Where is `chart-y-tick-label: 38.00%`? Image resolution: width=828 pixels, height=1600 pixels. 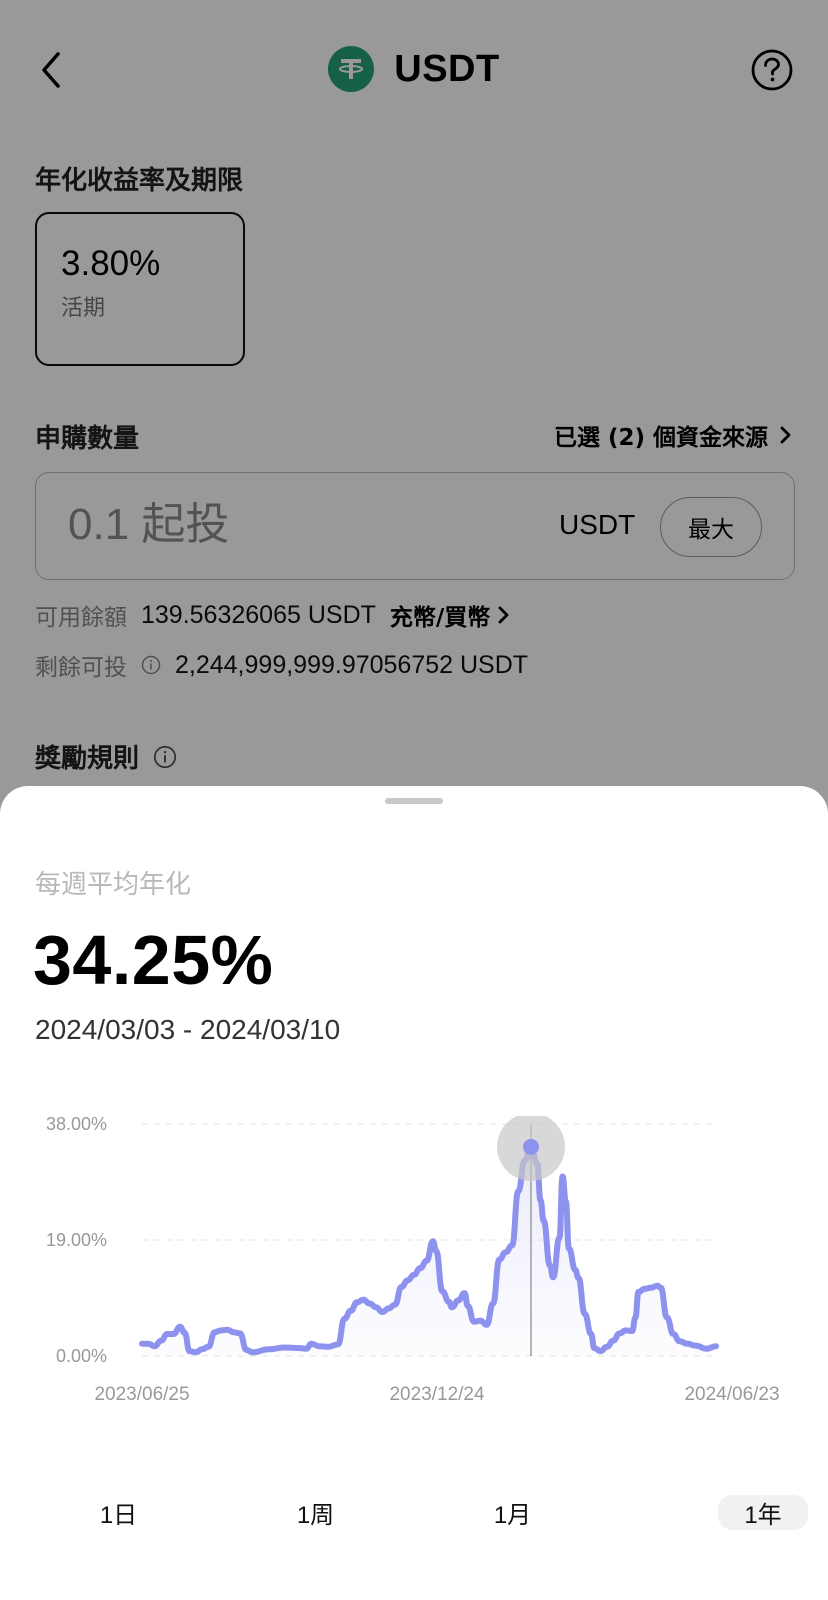 chart-y-tick-label: 38.00% is located at coordinates (76, 1125).